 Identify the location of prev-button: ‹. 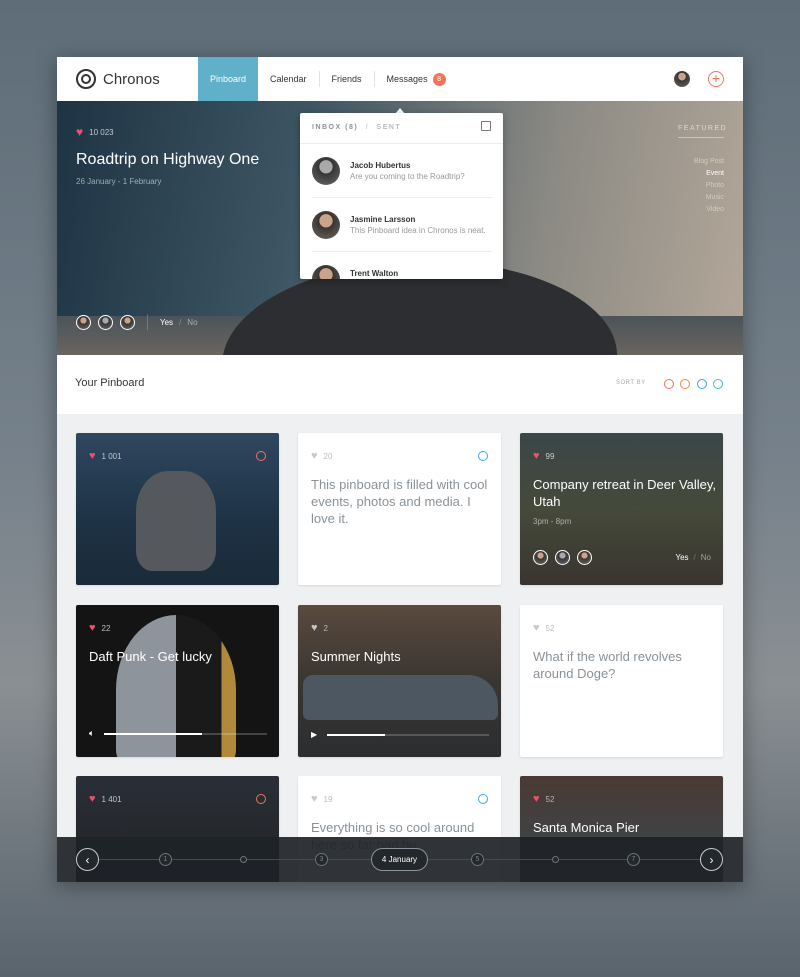
(87, 859).